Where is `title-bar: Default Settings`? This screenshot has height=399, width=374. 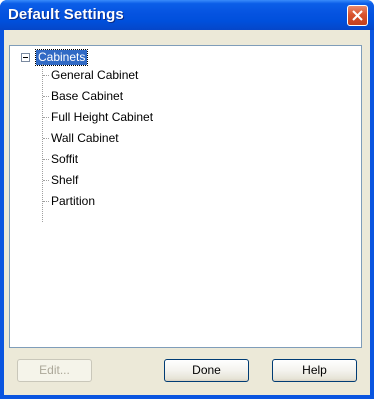 title-bar: Default Settings is located at coordinates (187, 15).